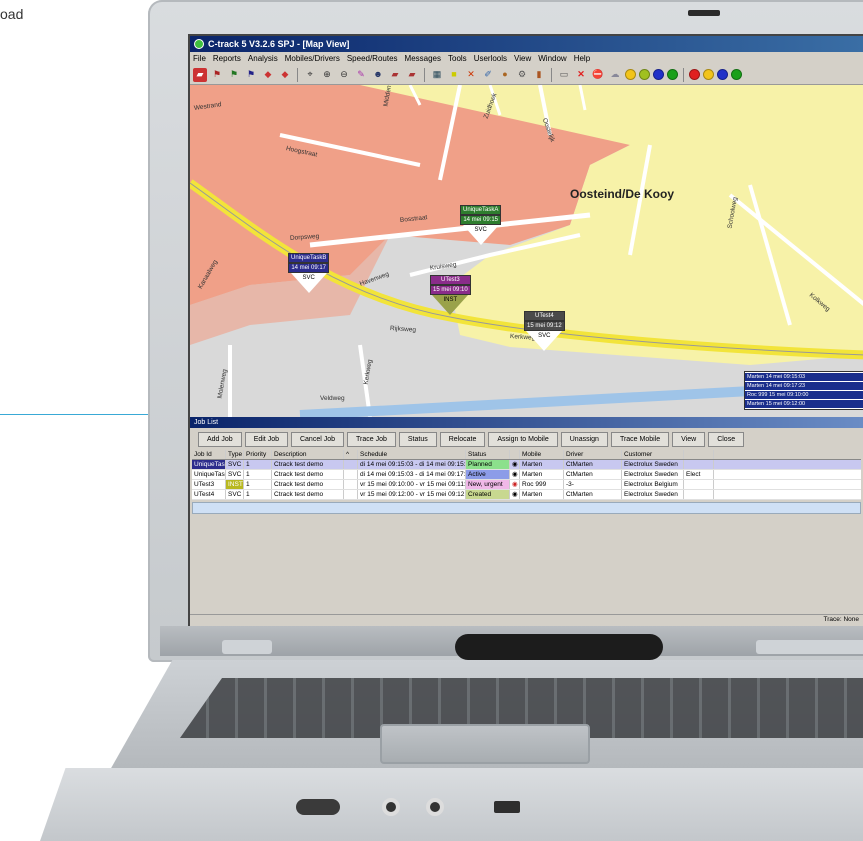 The width and height of the screenshot is (863, 841). Describe the element at coordinates (471, 75) in the screenshot. I see `cross-icon: ✕` at that location.